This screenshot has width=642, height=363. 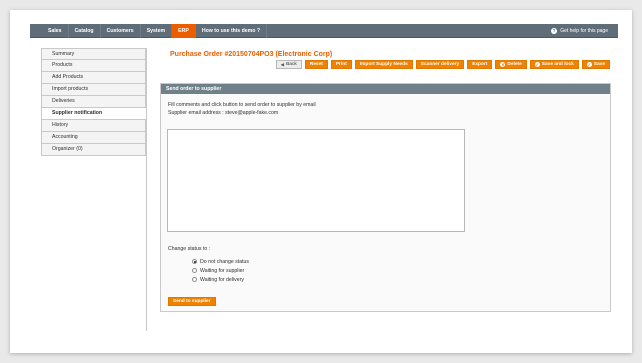 I want to click on delete-icon: ✕, so click(x=503, y=64).